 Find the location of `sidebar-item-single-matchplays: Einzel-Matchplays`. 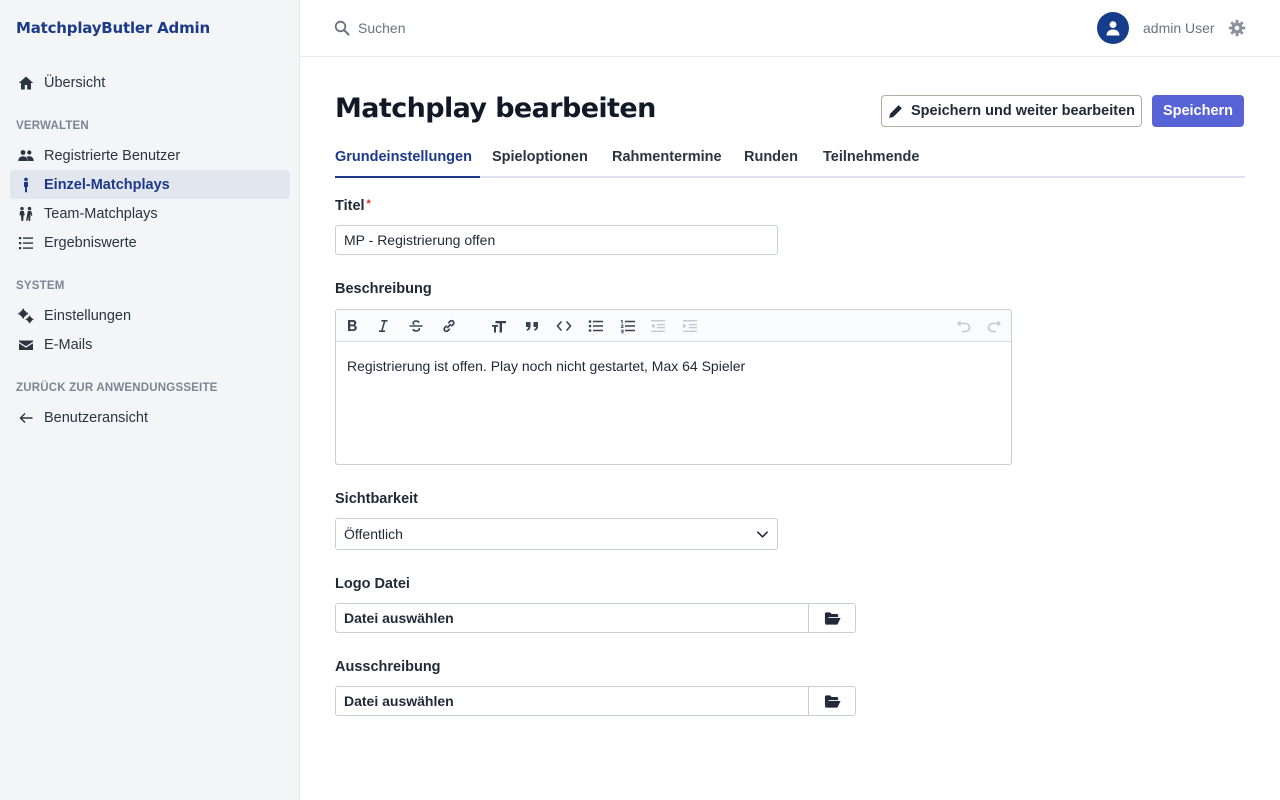

sidebar-item-single-matchplays: Einzel-Matchplays is located at coordinates (150, 184).